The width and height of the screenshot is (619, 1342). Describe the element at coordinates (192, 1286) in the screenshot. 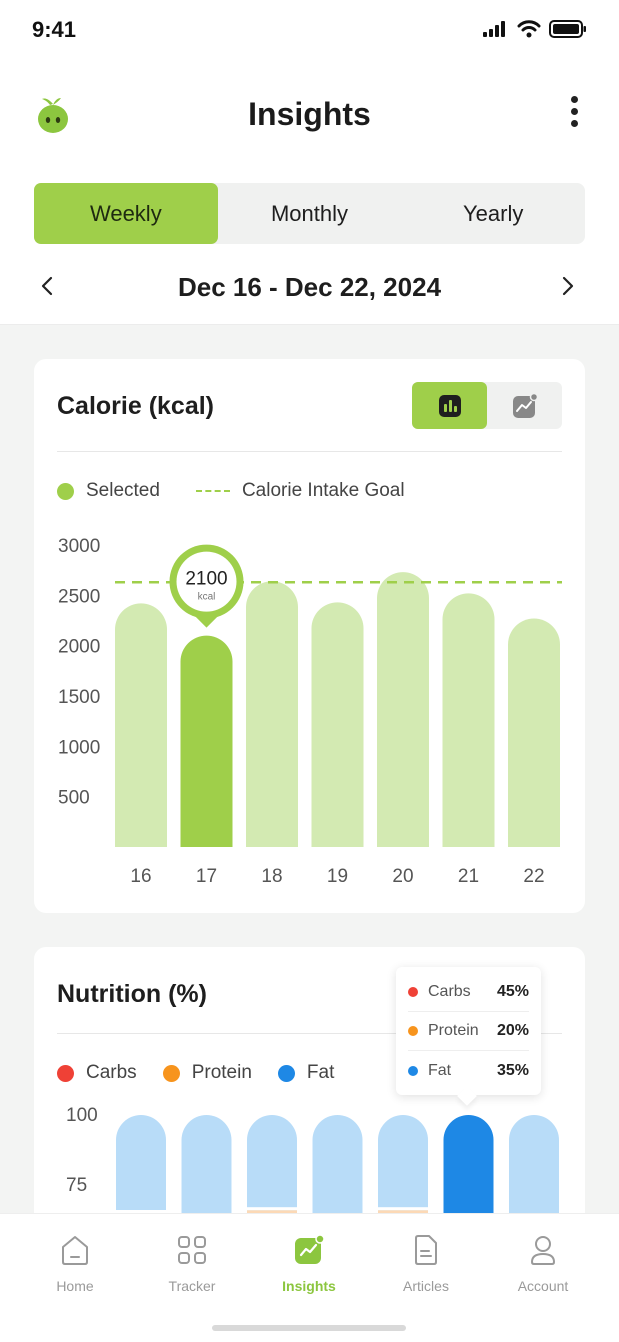

I see `tab-tracker-label: Tracker` at that location.